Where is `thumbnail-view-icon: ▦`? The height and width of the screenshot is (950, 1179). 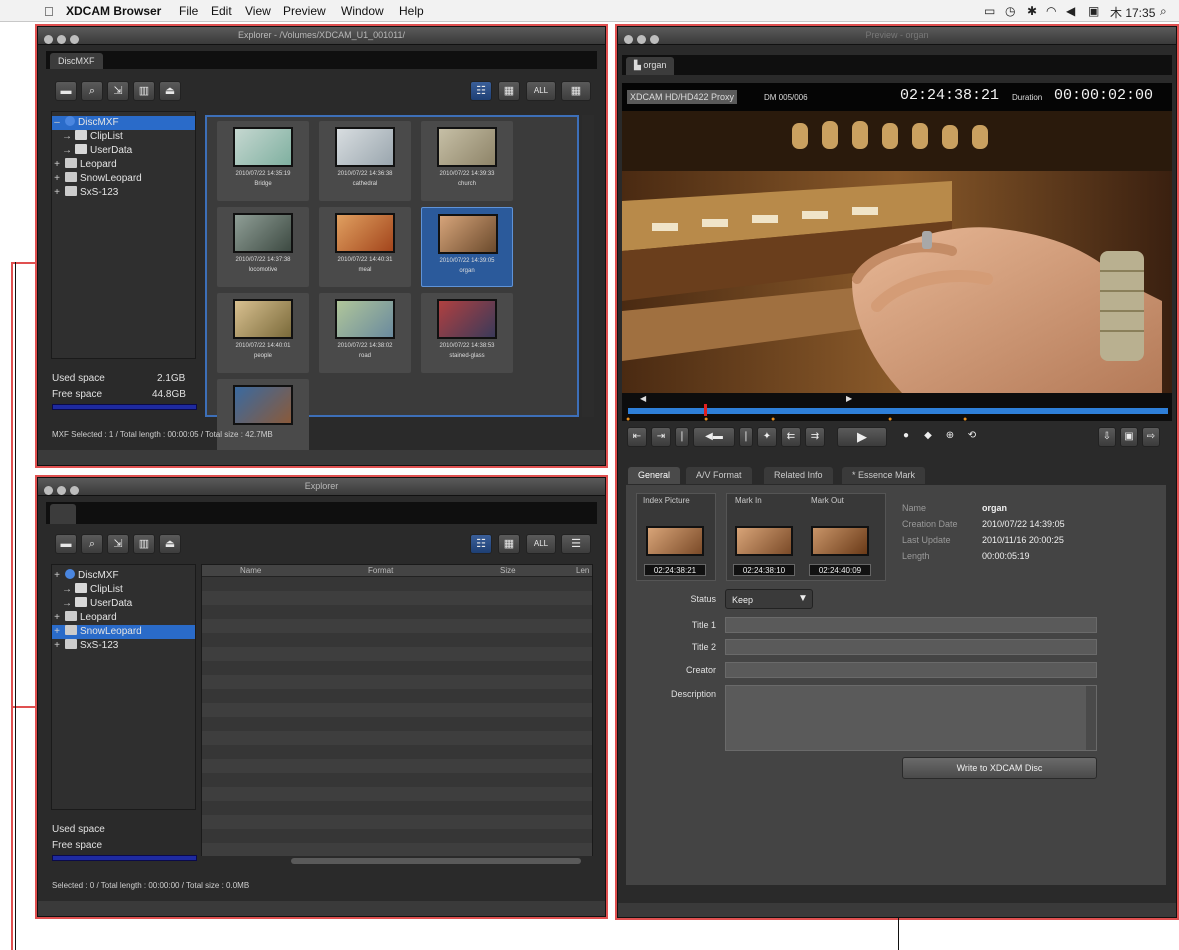
thumbnail-view-icon: ▦ is located at coordinates (576, 91).